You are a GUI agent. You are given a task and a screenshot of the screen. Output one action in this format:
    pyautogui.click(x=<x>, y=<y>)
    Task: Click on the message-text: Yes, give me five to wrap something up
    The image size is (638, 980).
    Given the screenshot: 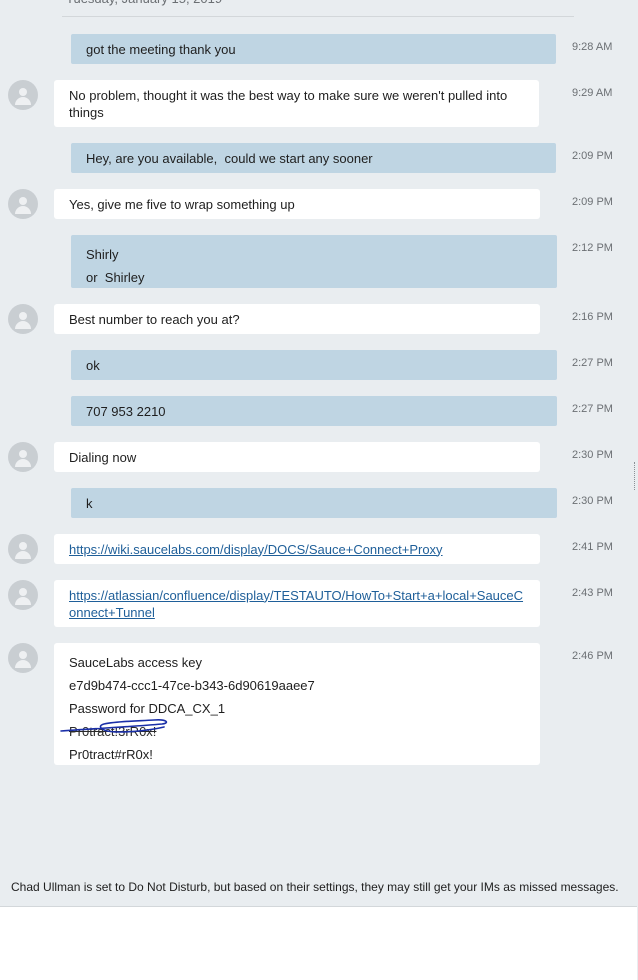 What is the action you would take?
    pyautogui.click(x=182, y=204)
    